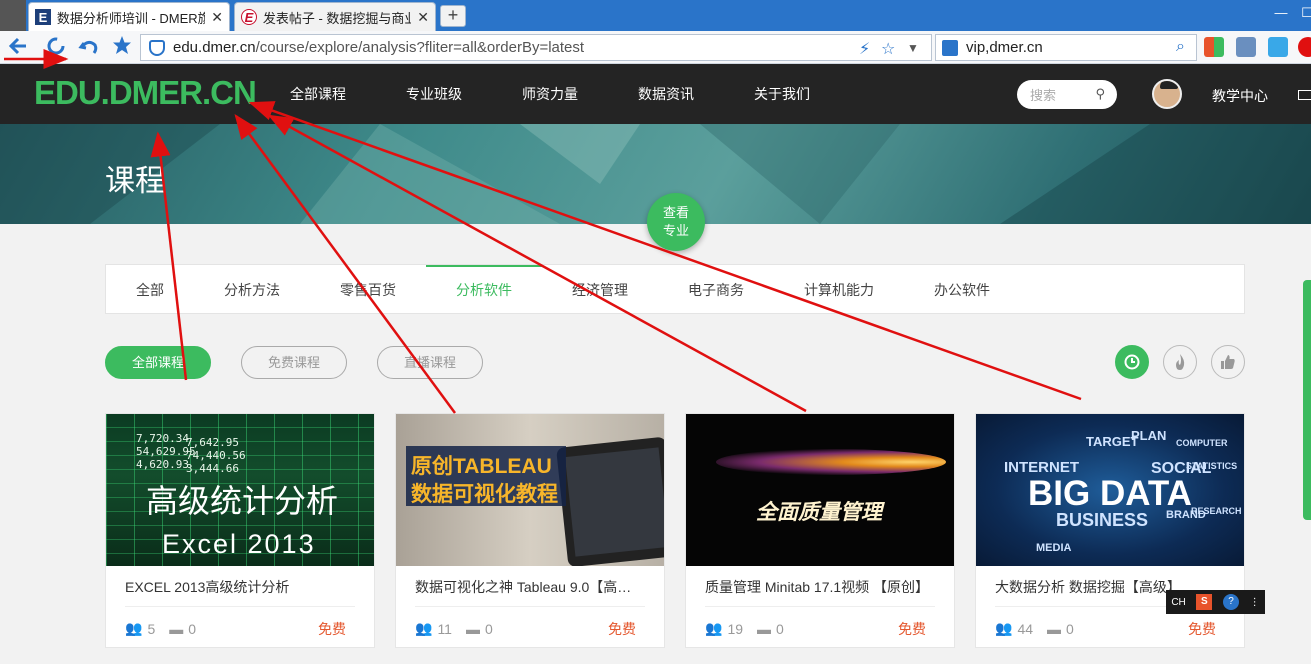 The image size is (1311, 664). I want to click on course-thumbnail: 全面质量管理, so click(820, 490).